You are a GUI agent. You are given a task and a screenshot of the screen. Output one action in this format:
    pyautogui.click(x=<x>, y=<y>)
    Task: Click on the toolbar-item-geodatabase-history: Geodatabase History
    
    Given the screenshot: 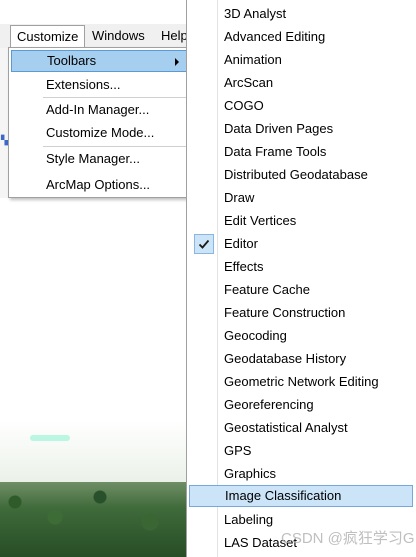 What is the action you would take?
    pyautogui.click(x=301, y=359)
    